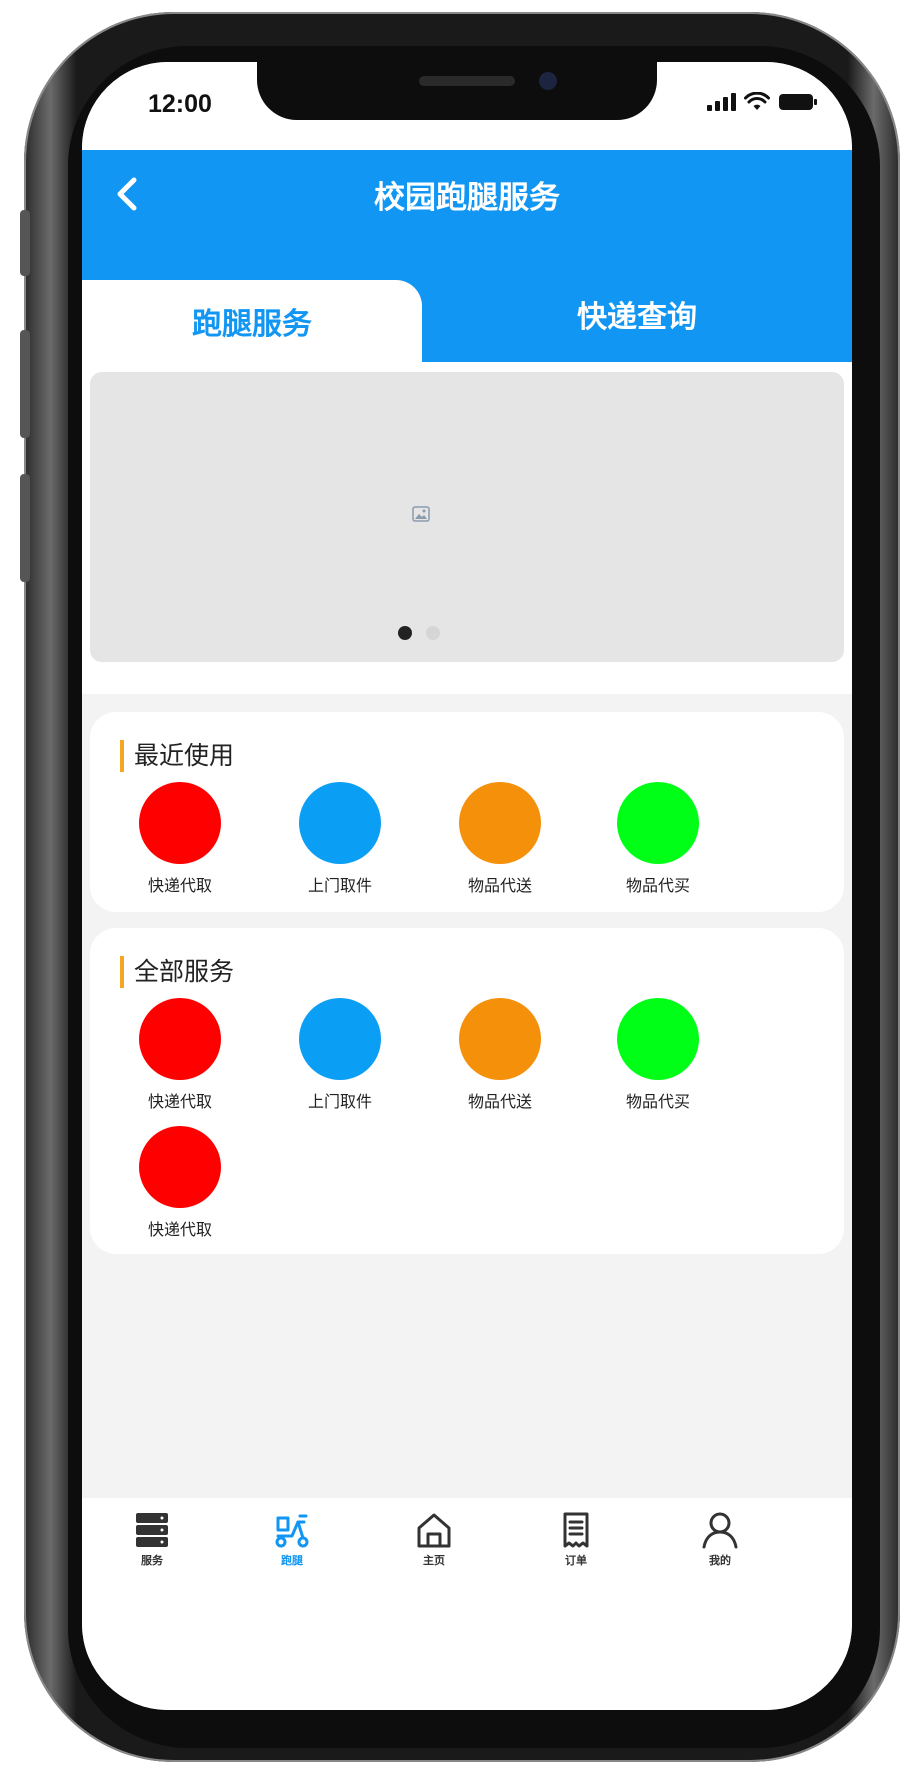 The width and height of the screenshot is (904, 1770). I want to click on tab-bar-label: 订单, so click(576, 1560).